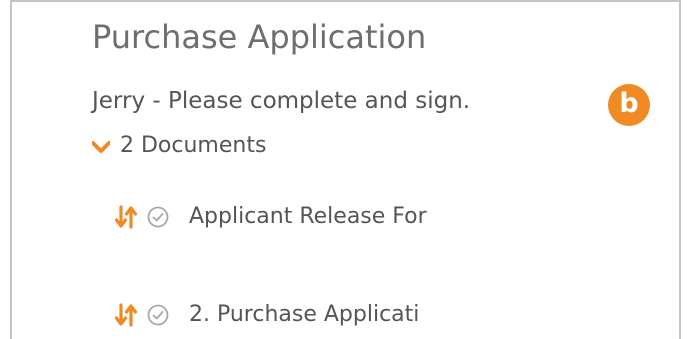  Describe the element at coordinates (281, 101) in the screenshot. I see `instruction-text: Jerry - Please complete and sign.` at that location.